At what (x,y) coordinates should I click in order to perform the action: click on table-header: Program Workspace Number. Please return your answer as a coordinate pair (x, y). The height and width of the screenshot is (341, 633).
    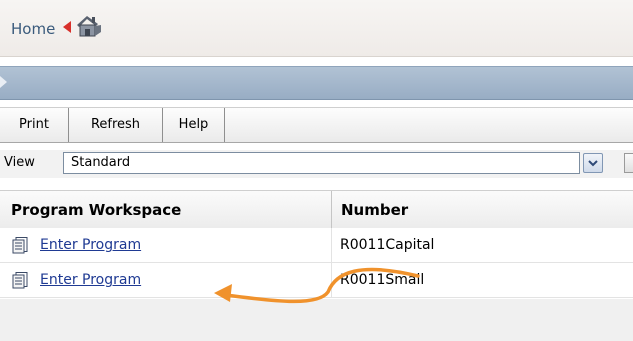
    Looking at the image, I should click on (316, 209).